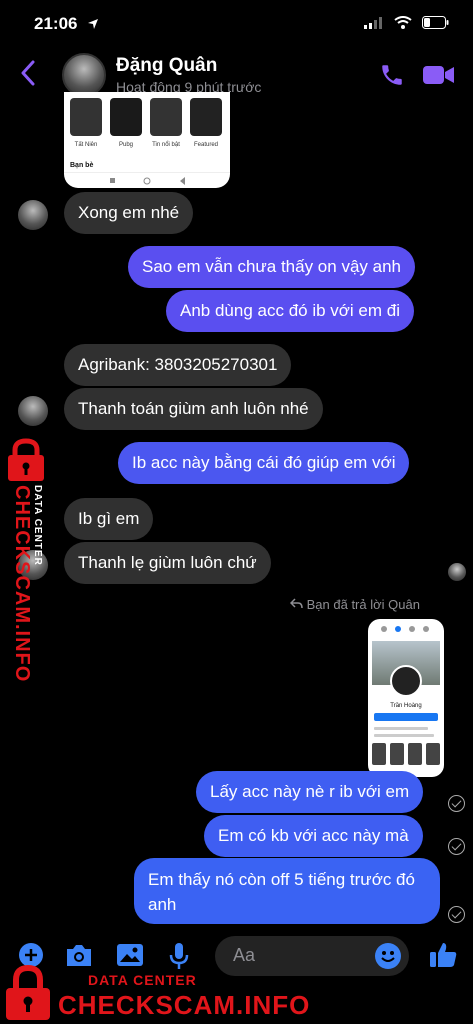 The image size is (473, 1024). Describe the element at coordinates (406, 681) in the screenshot. I see `preview-profile-pic` at that location.